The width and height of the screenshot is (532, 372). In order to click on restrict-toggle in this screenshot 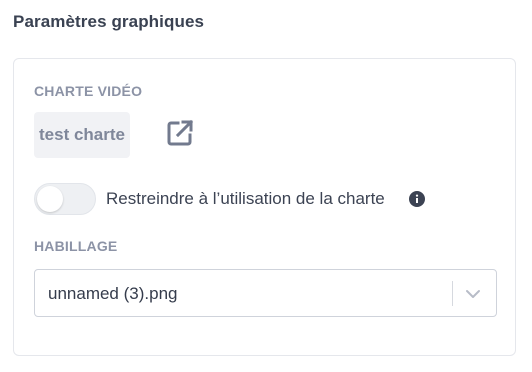, I will do `click(65, 199)`.